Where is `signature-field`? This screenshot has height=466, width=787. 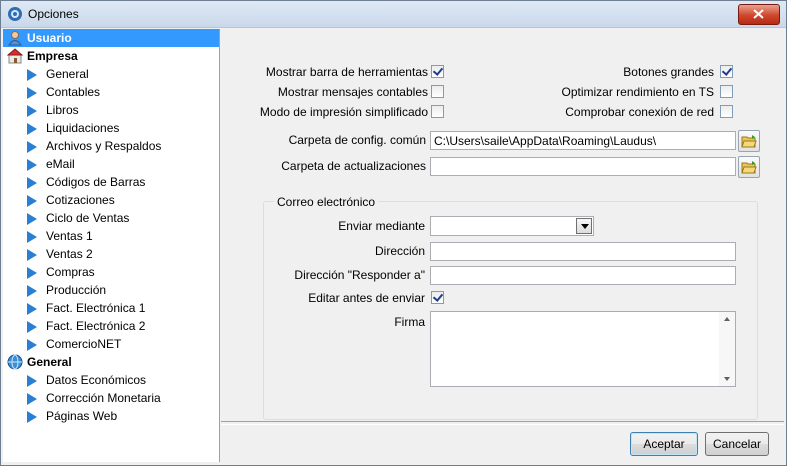
signature-field is located at coordinates (583, 349).